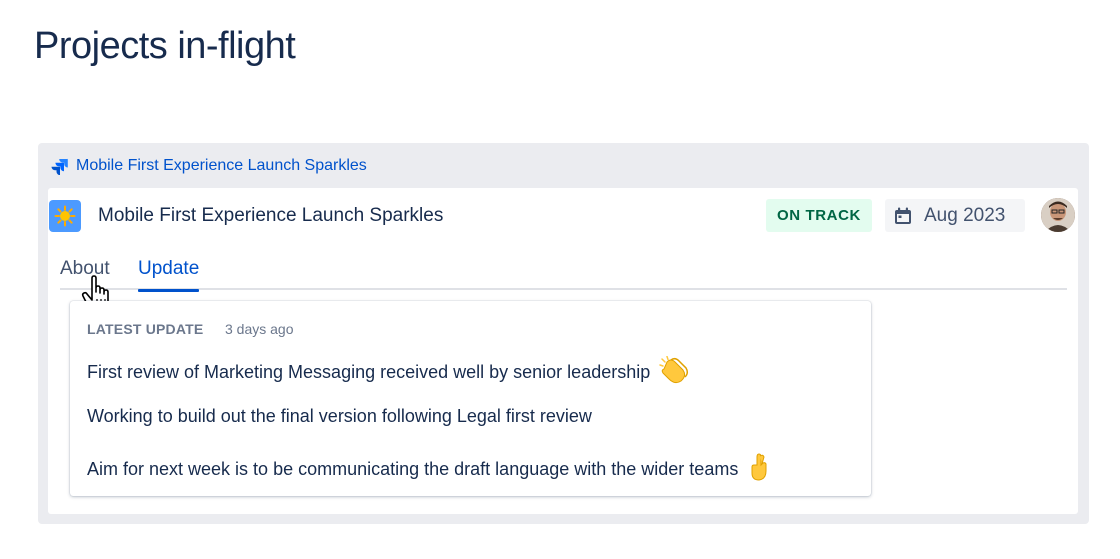 The height and width of the screenshot is (559, 1120). I want to click on page-title: Projects in-flight, so click(165, 46).